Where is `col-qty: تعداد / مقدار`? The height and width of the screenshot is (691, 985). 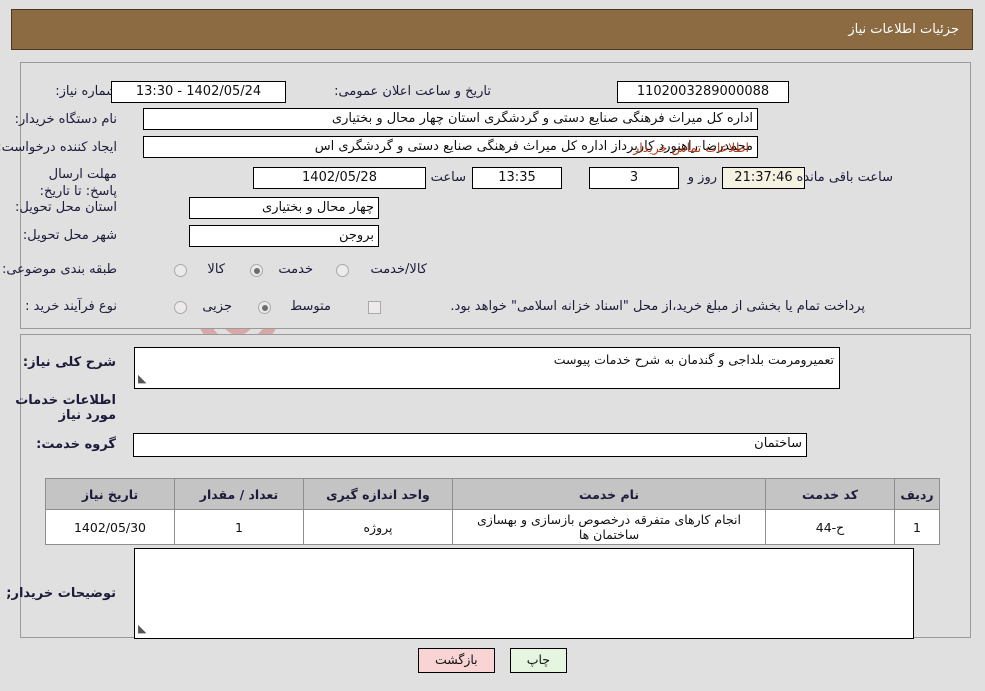
col-qty: تعداد / مقدار is located at coordinates (239, 494).